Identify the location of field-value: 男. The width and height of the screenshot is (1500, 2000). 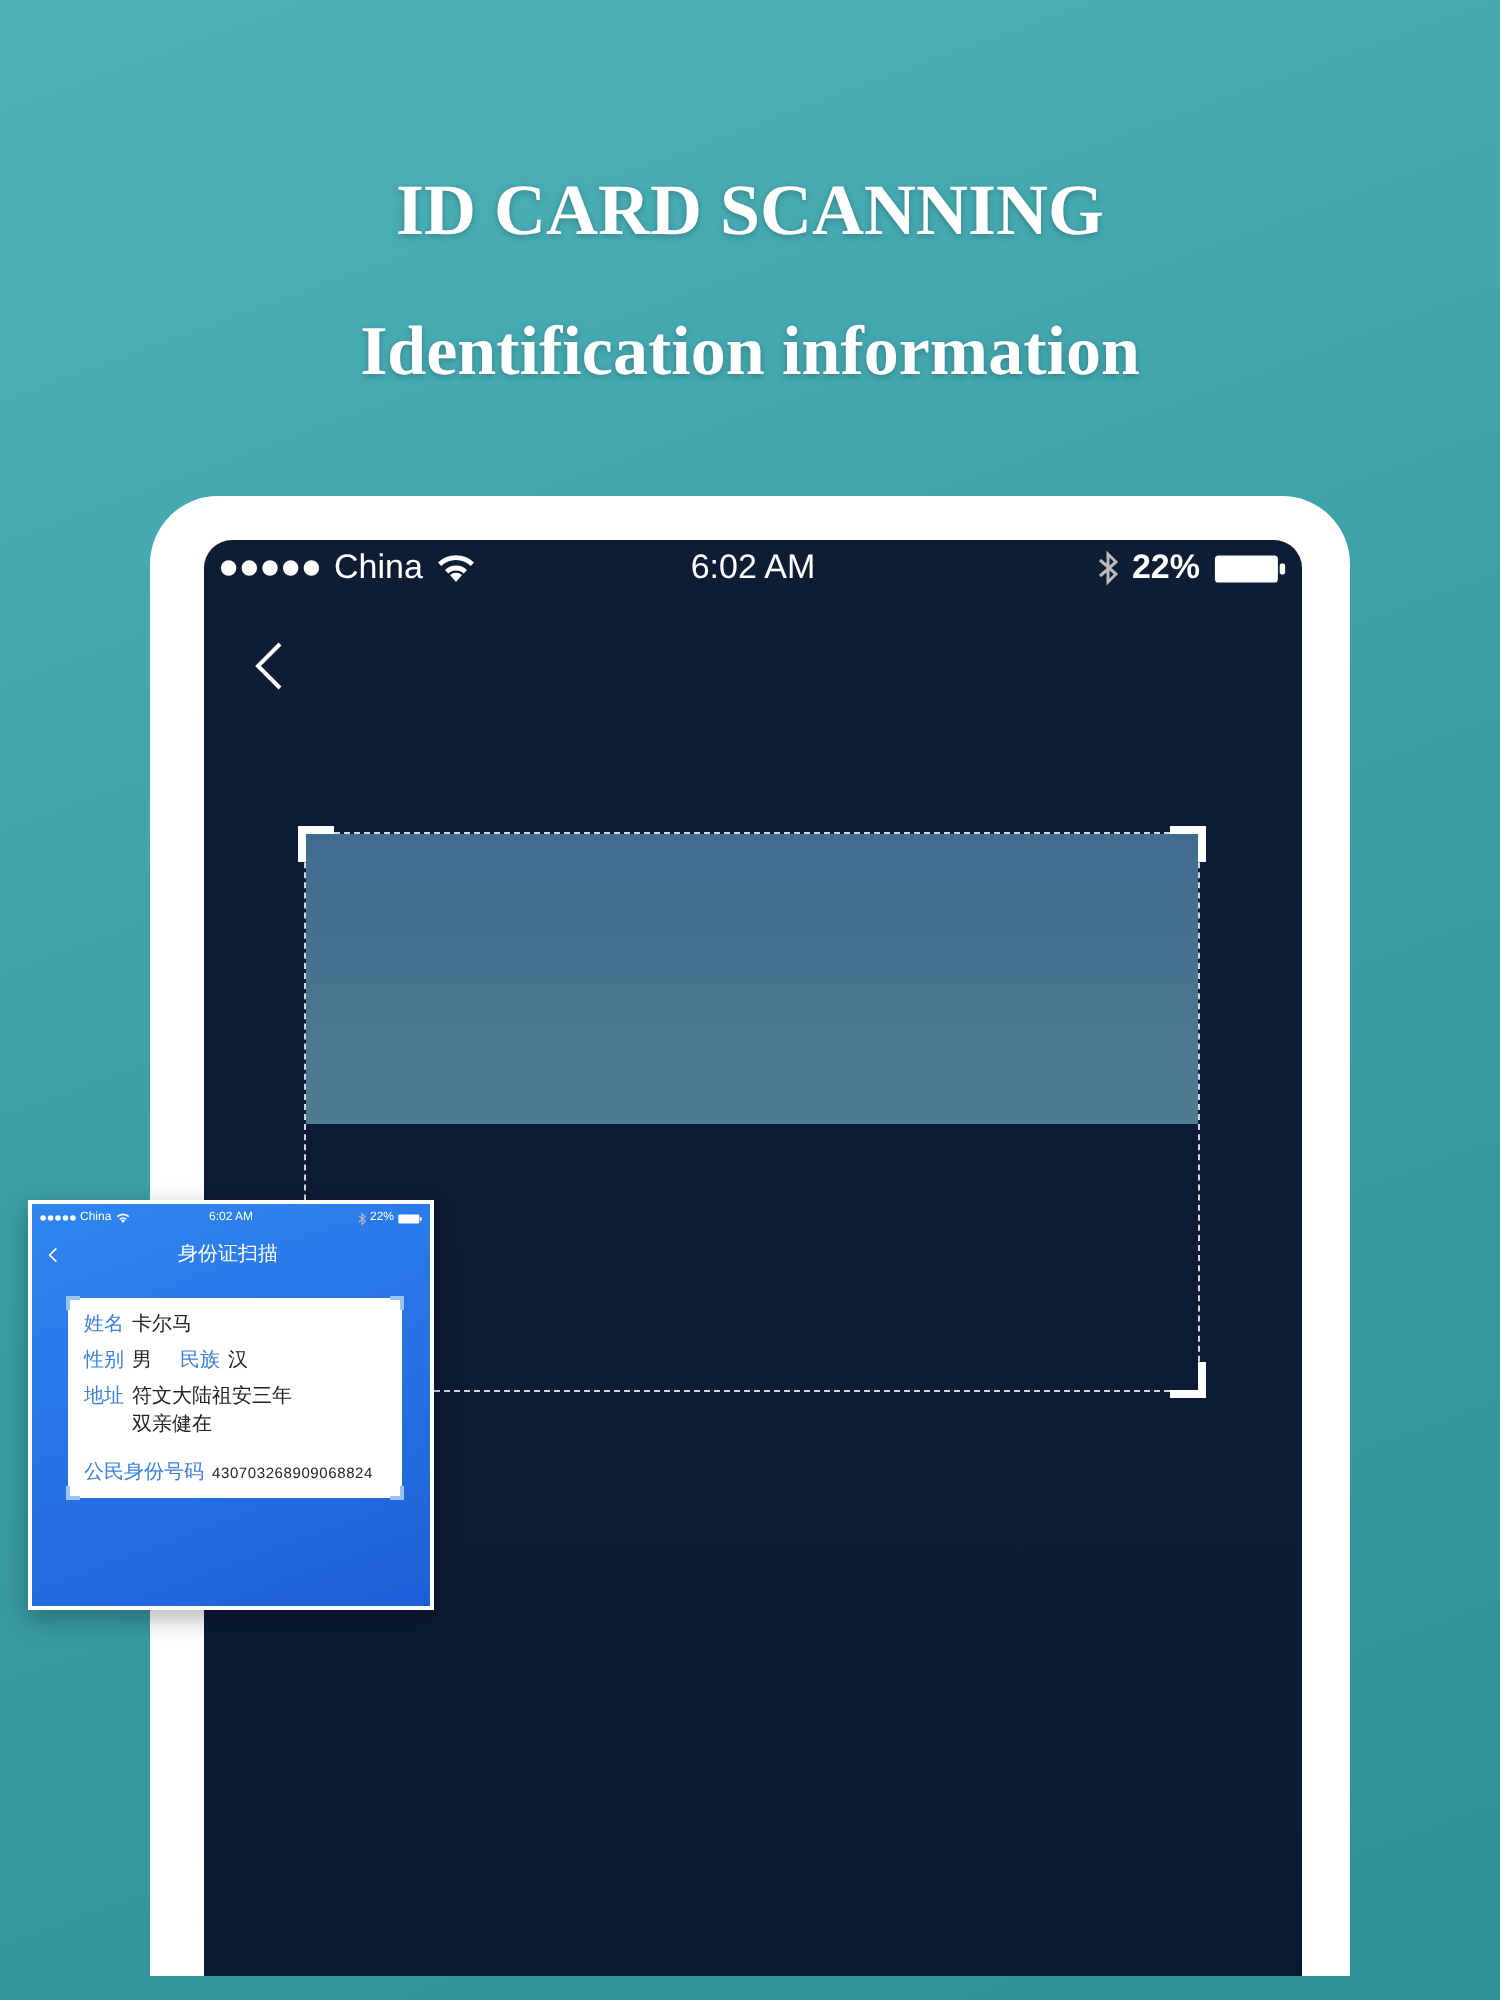
(142, 1361).